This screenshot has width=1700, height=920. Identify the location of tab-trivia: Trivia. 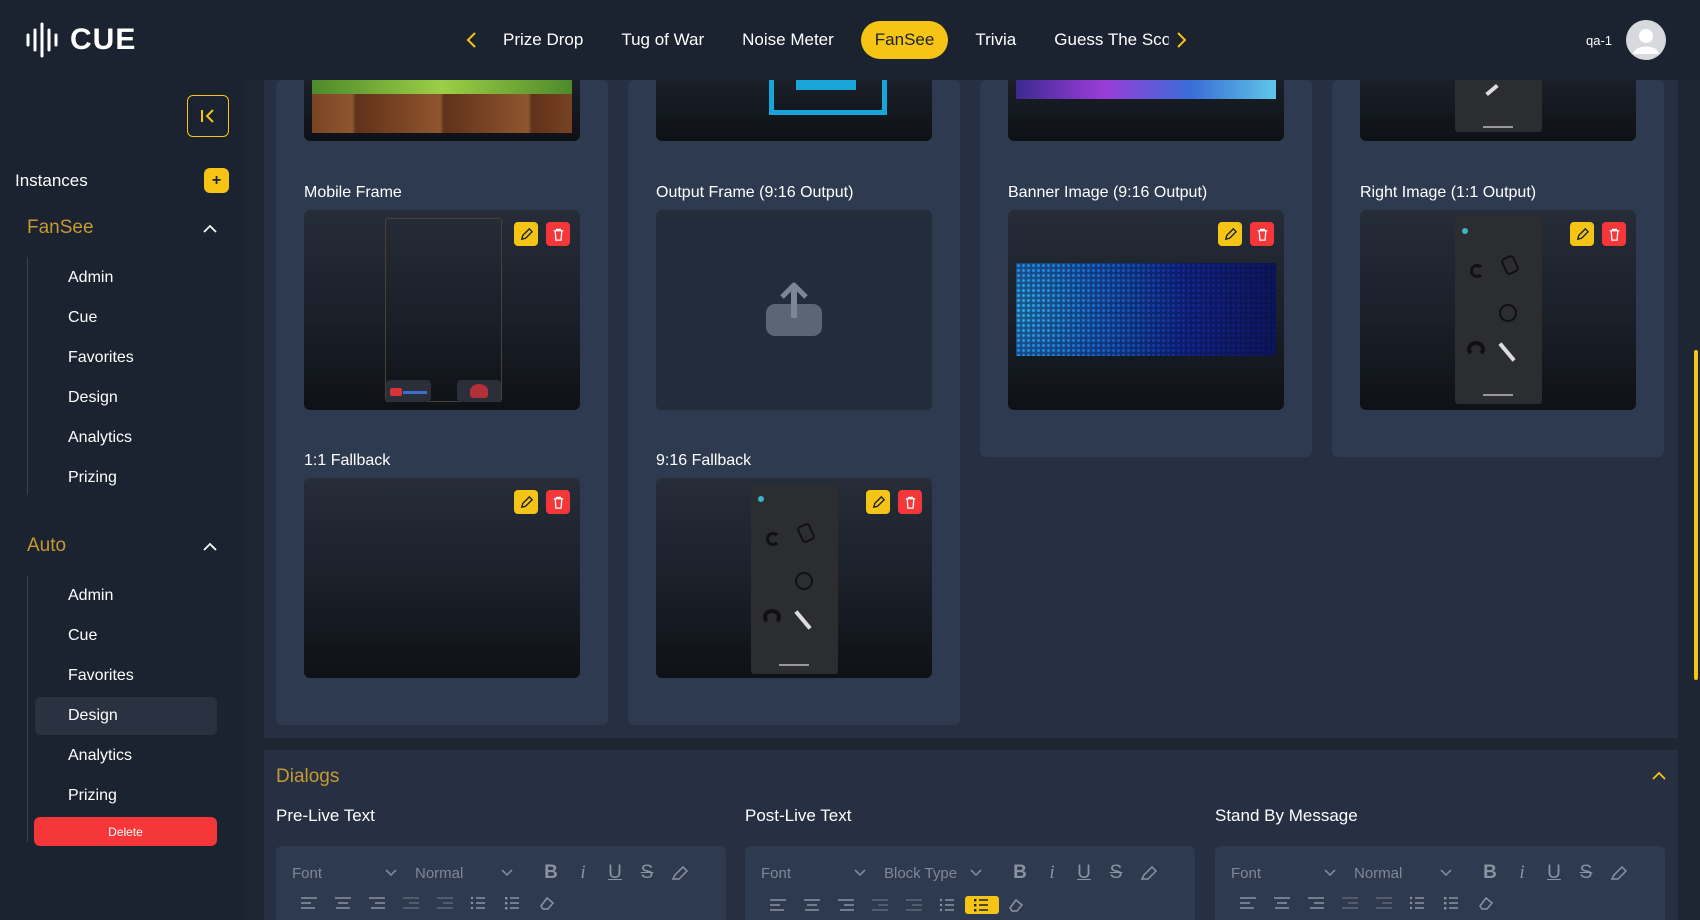
(995, 40).